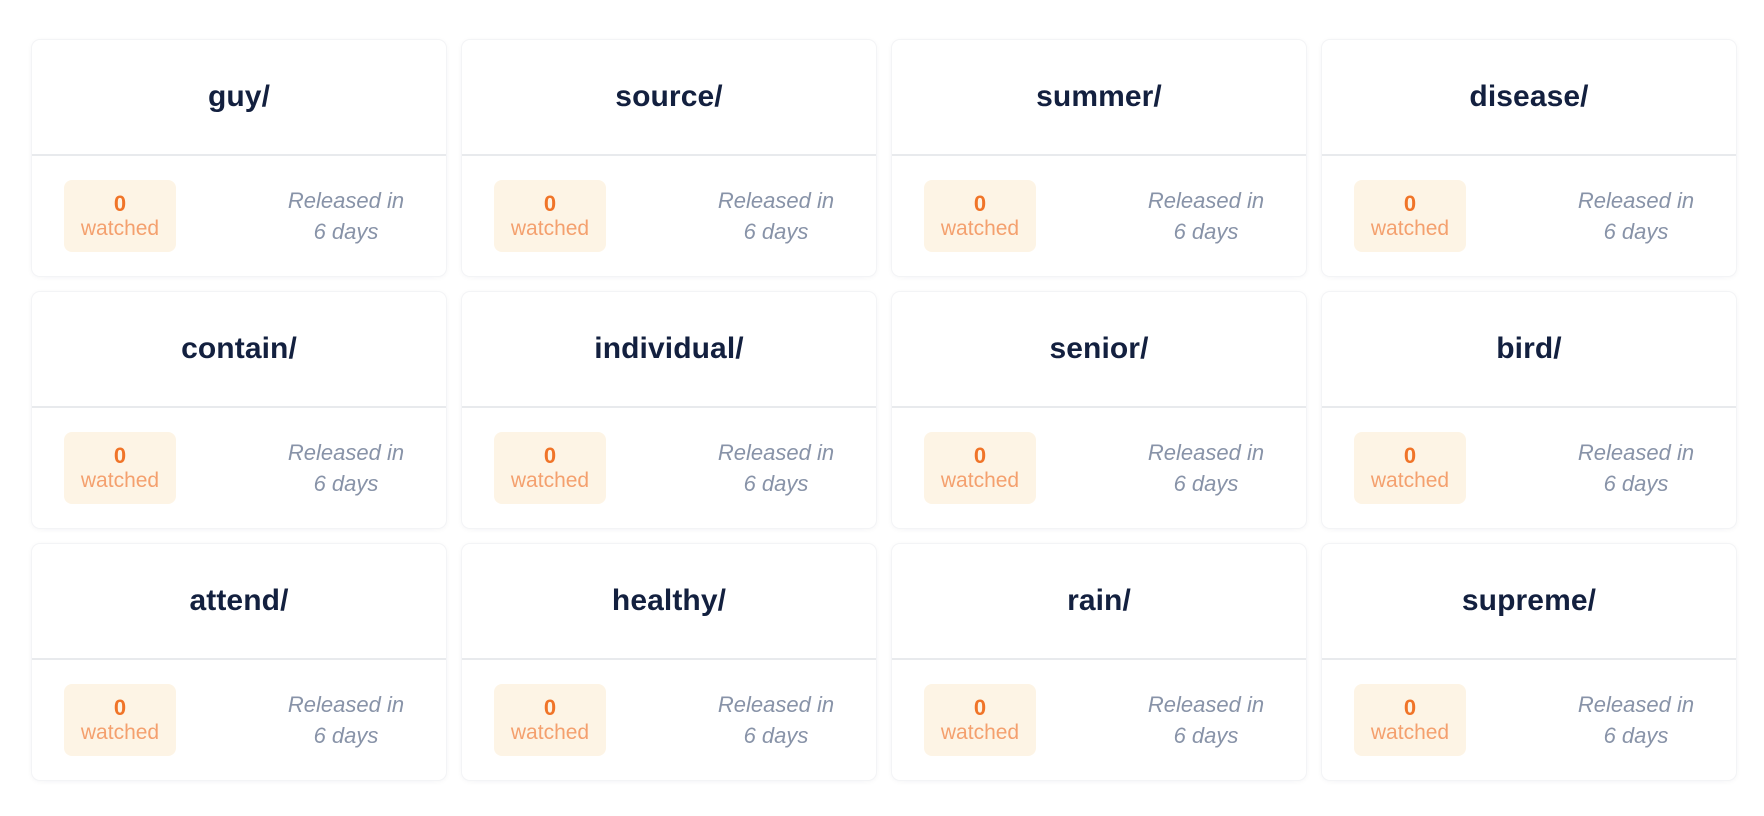  I want to click on card-header: senior/, so click(1099, 350).